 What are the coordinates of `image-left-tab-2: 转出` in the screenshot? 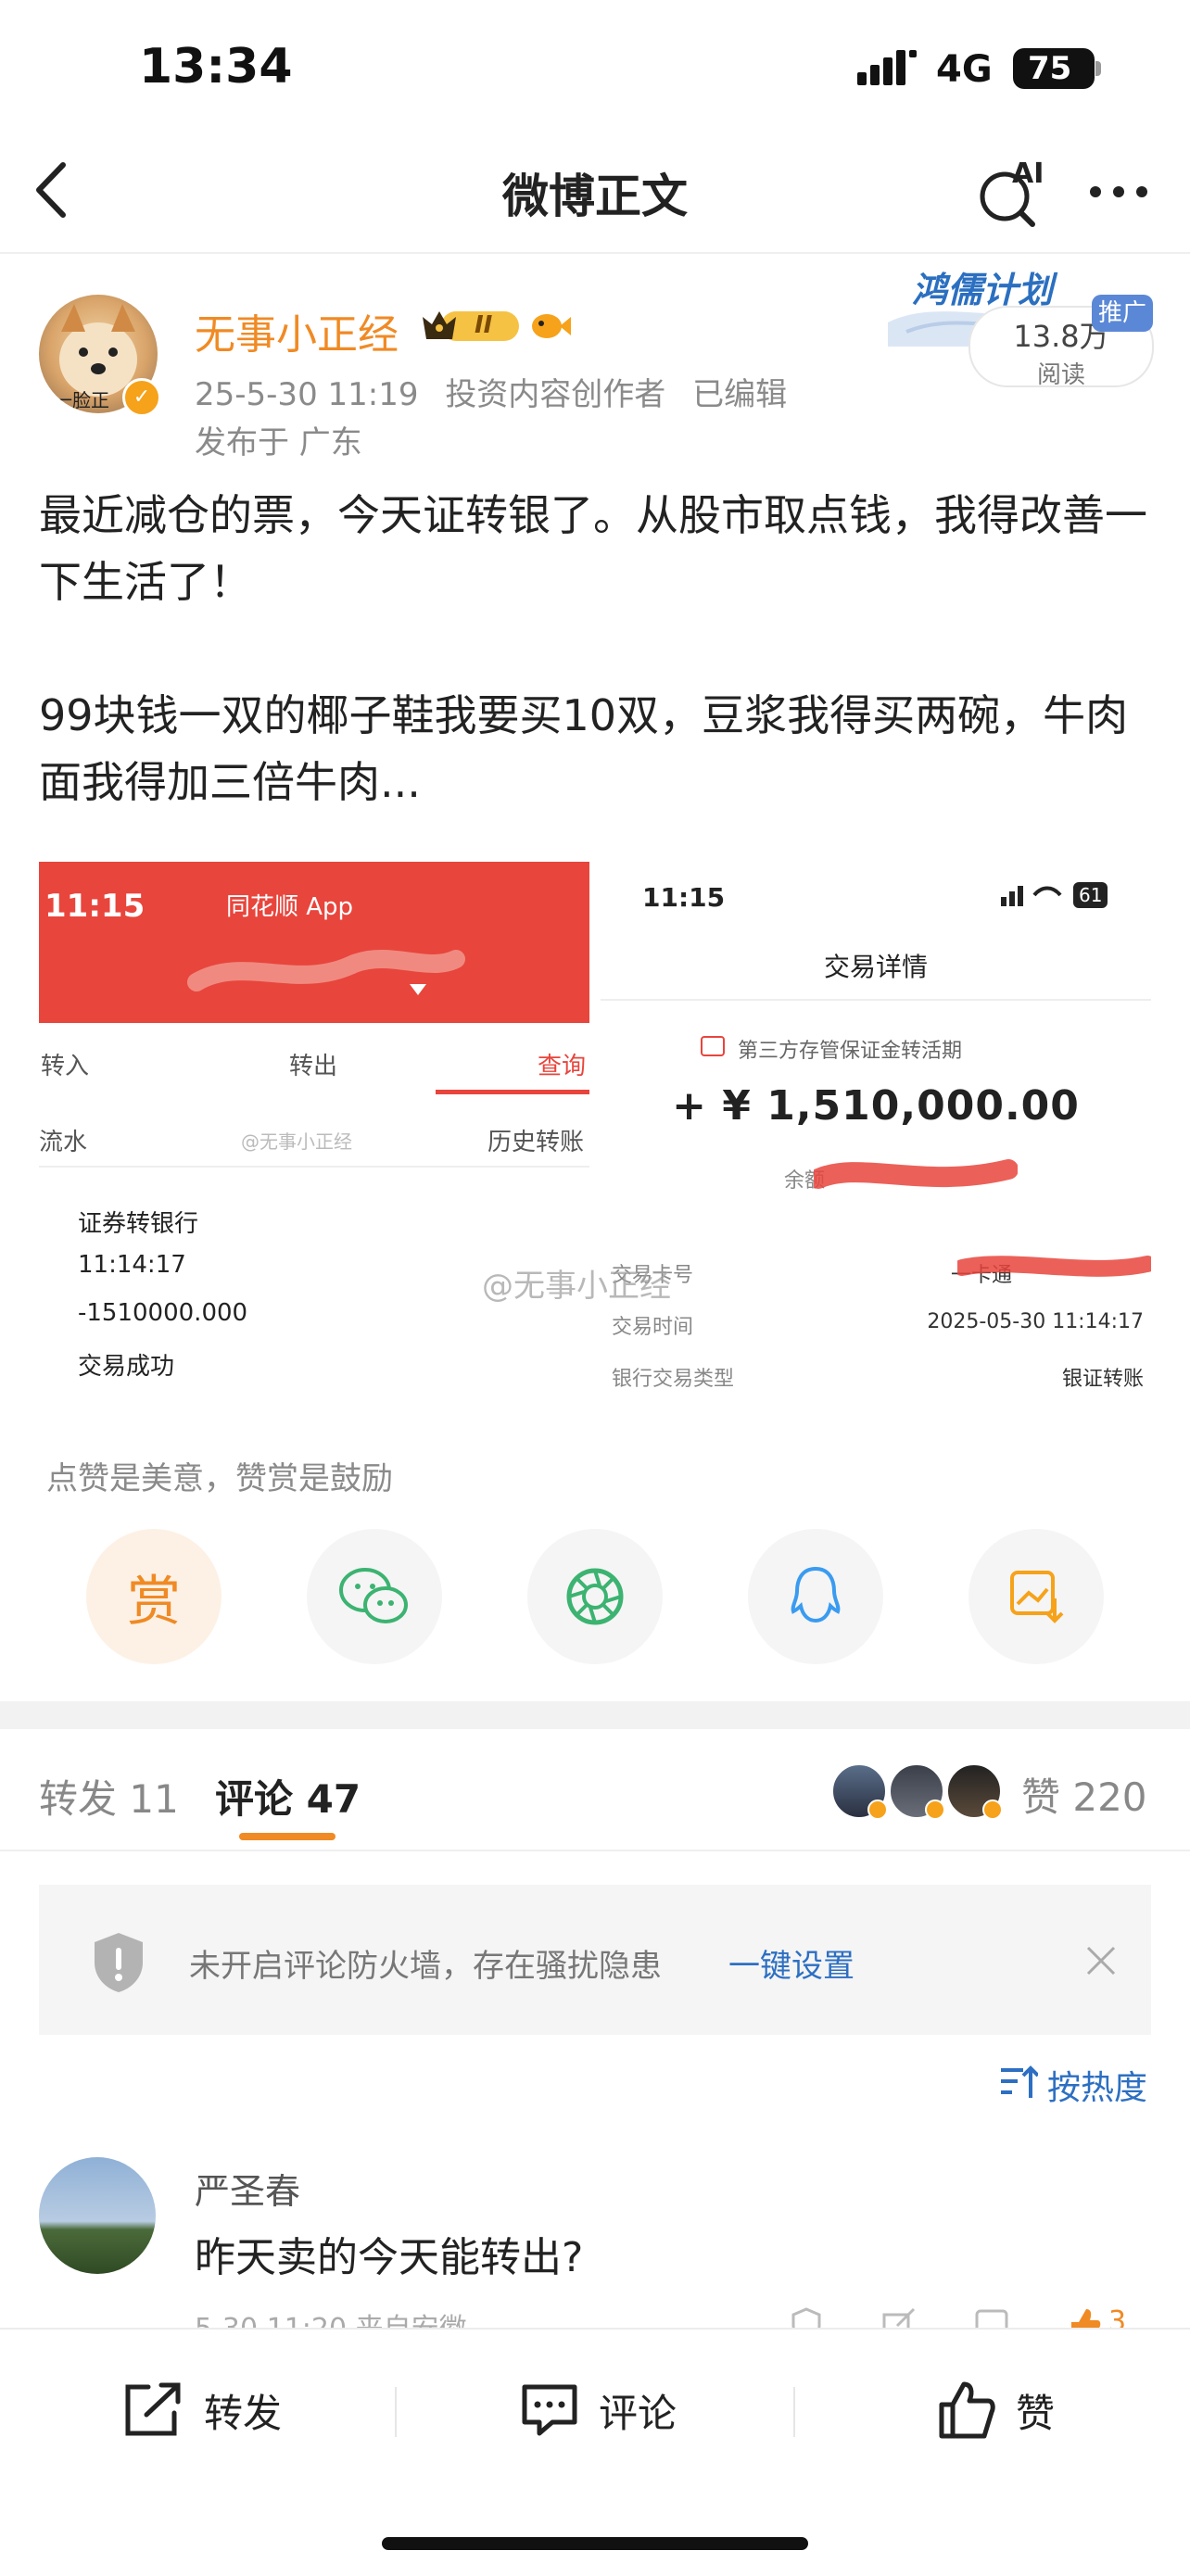 It's located at (313, 1066).